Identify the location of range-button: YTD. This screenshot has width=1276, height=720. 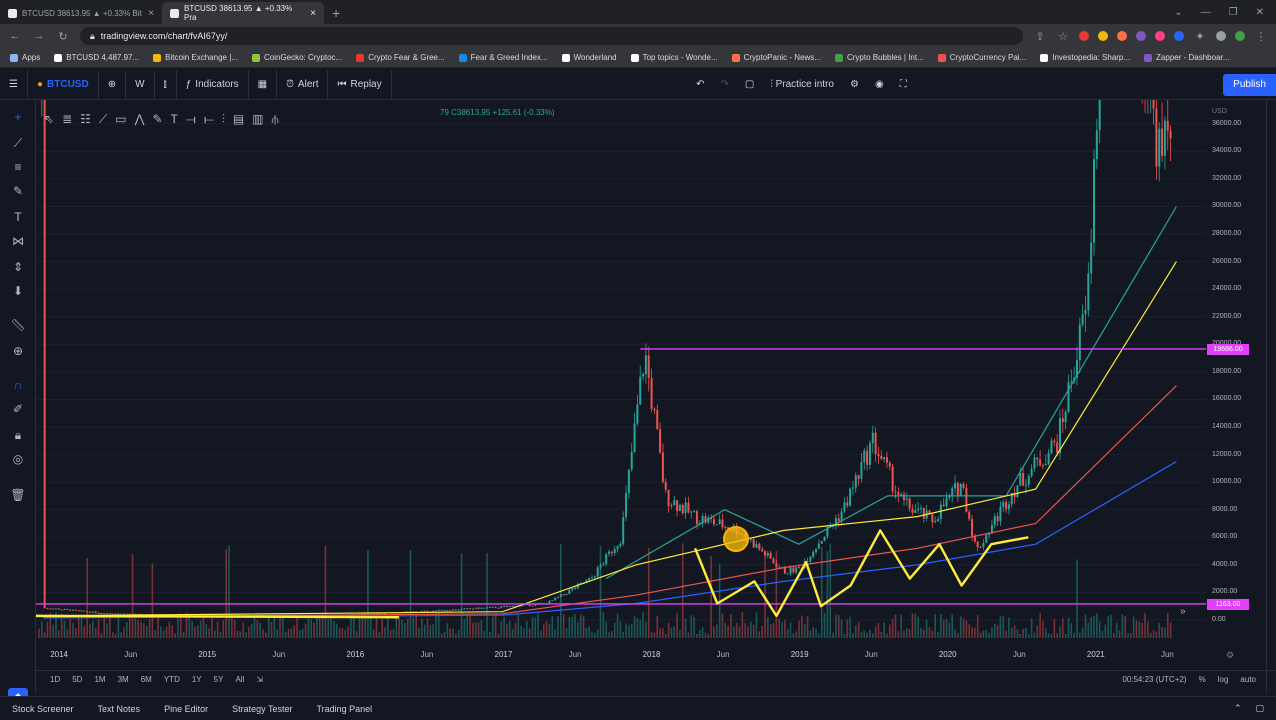
(172, 679).